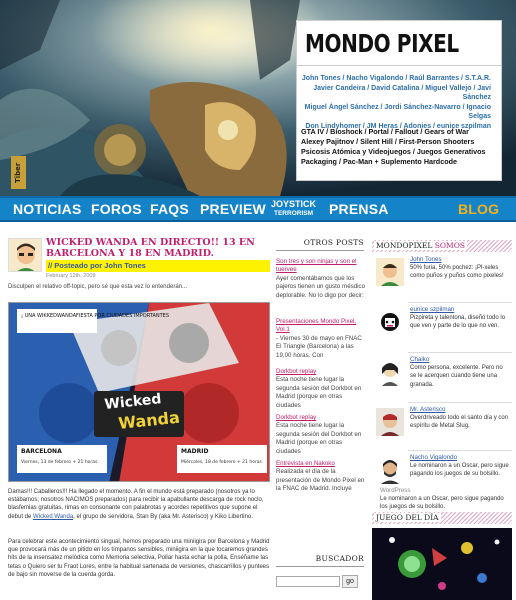  I want to click on poster-city-barcelona: BARCELONA, so click(41, 451).